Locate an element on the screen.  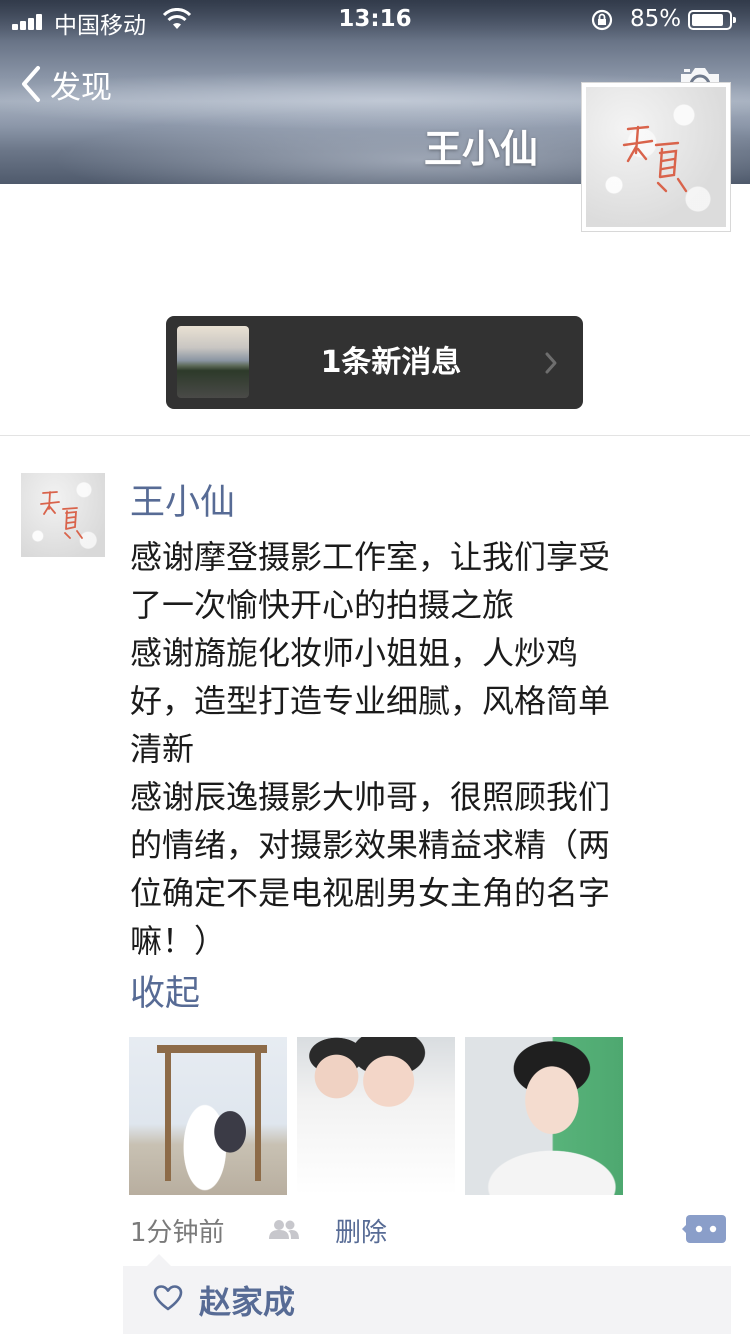
back-button: 发现 is located at coordinates (65, 85).